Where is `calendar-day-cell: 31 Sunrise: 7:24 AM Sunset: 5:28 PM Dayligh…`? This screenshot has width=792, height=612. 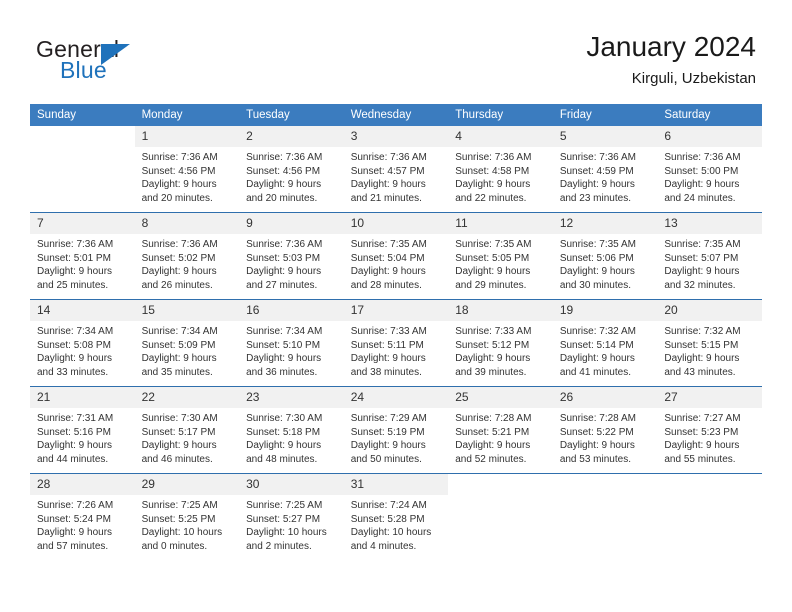 calendar-day-cell: 31 Sunrise: 7:24 AM Sunset: 5:28 PM Dayligh… is located at coordinates (396, 516).